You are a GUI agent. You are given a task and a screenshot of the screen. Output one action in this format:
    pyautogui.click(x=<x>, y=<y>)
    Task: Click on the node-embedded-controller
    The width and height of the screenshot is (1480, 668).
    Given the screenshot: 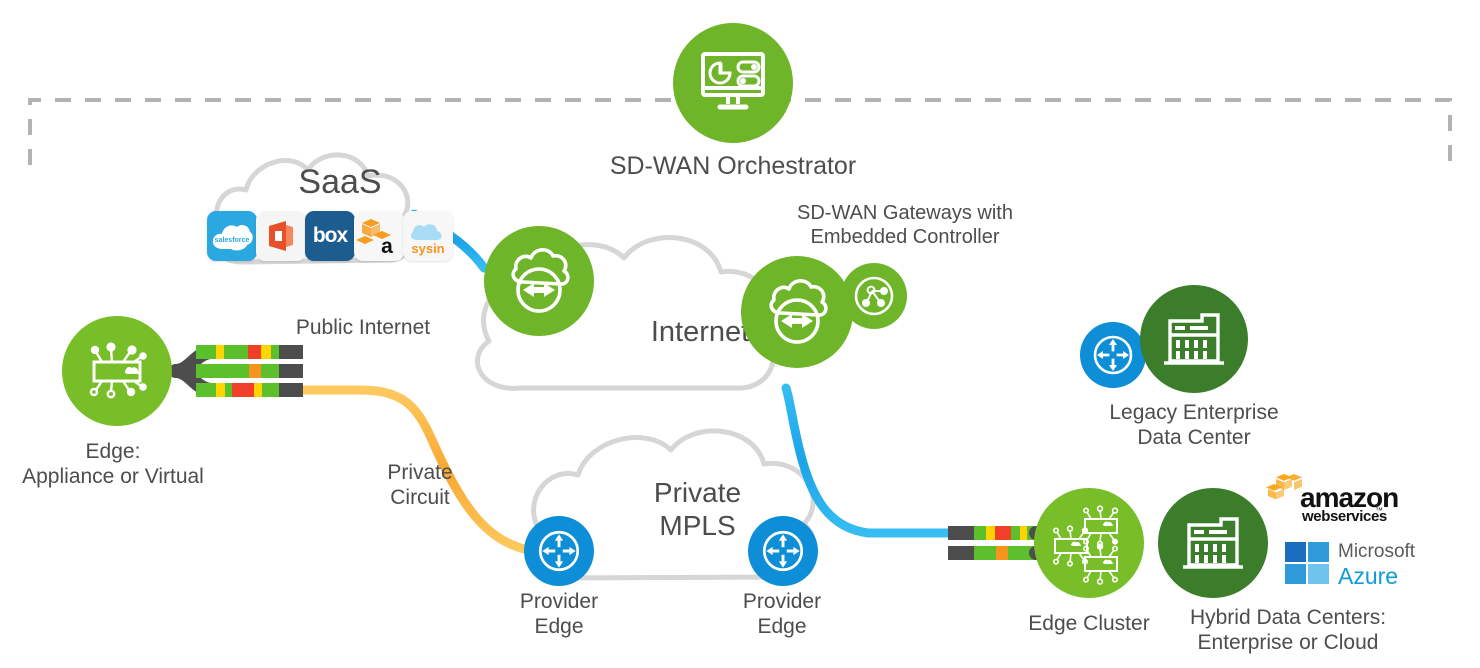 What is the action you would take?
    pyautogui.click(x=874, y=296)
    